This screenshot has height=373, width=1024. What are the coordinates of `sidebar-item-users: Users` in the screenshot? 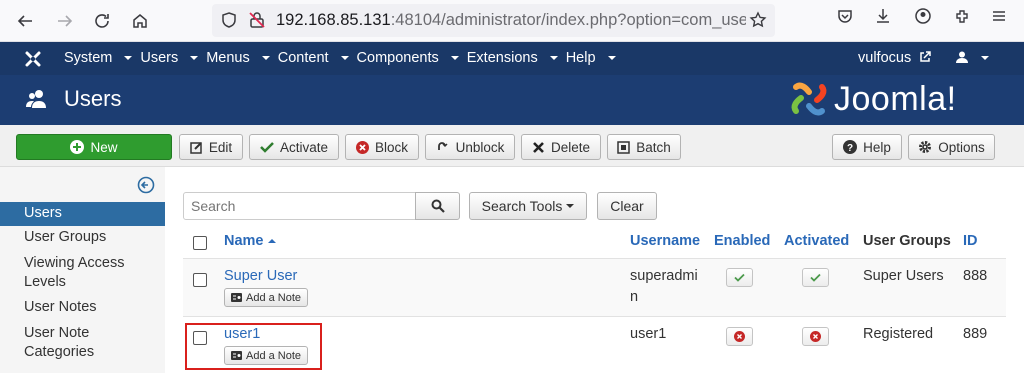 It's located at (82, 214).